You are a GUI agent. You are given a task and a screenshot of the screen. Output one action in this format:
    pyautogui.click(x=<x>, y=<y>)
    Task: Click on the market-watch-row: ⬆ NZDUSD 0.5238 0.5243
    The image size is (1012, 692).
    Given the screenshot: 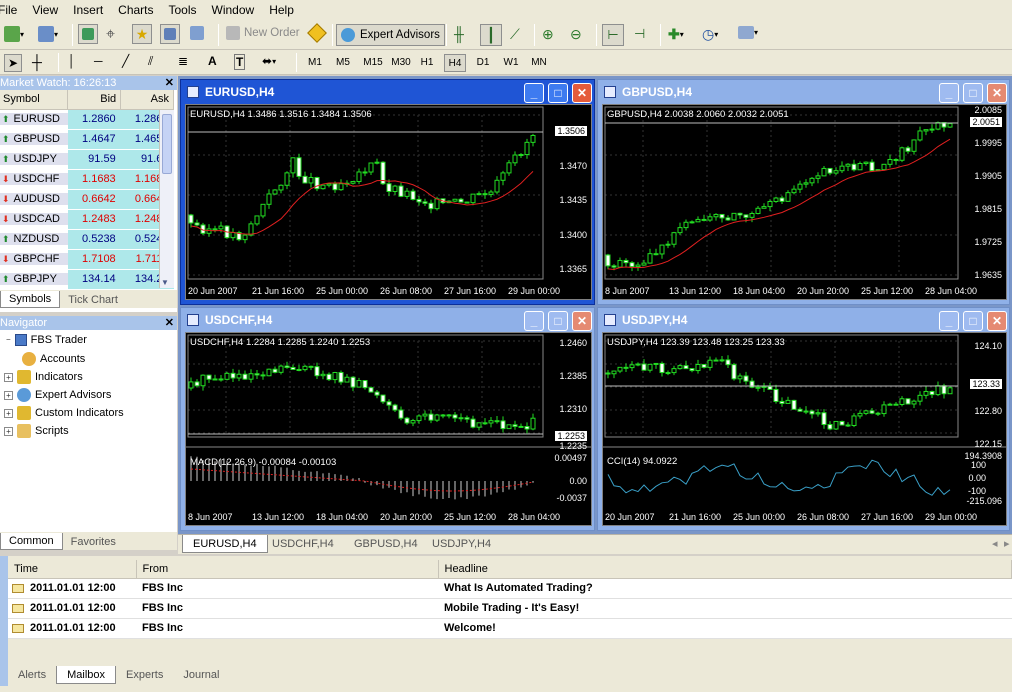 What is the action you would take?
    pyautogui.click(x=87, y=239)
    